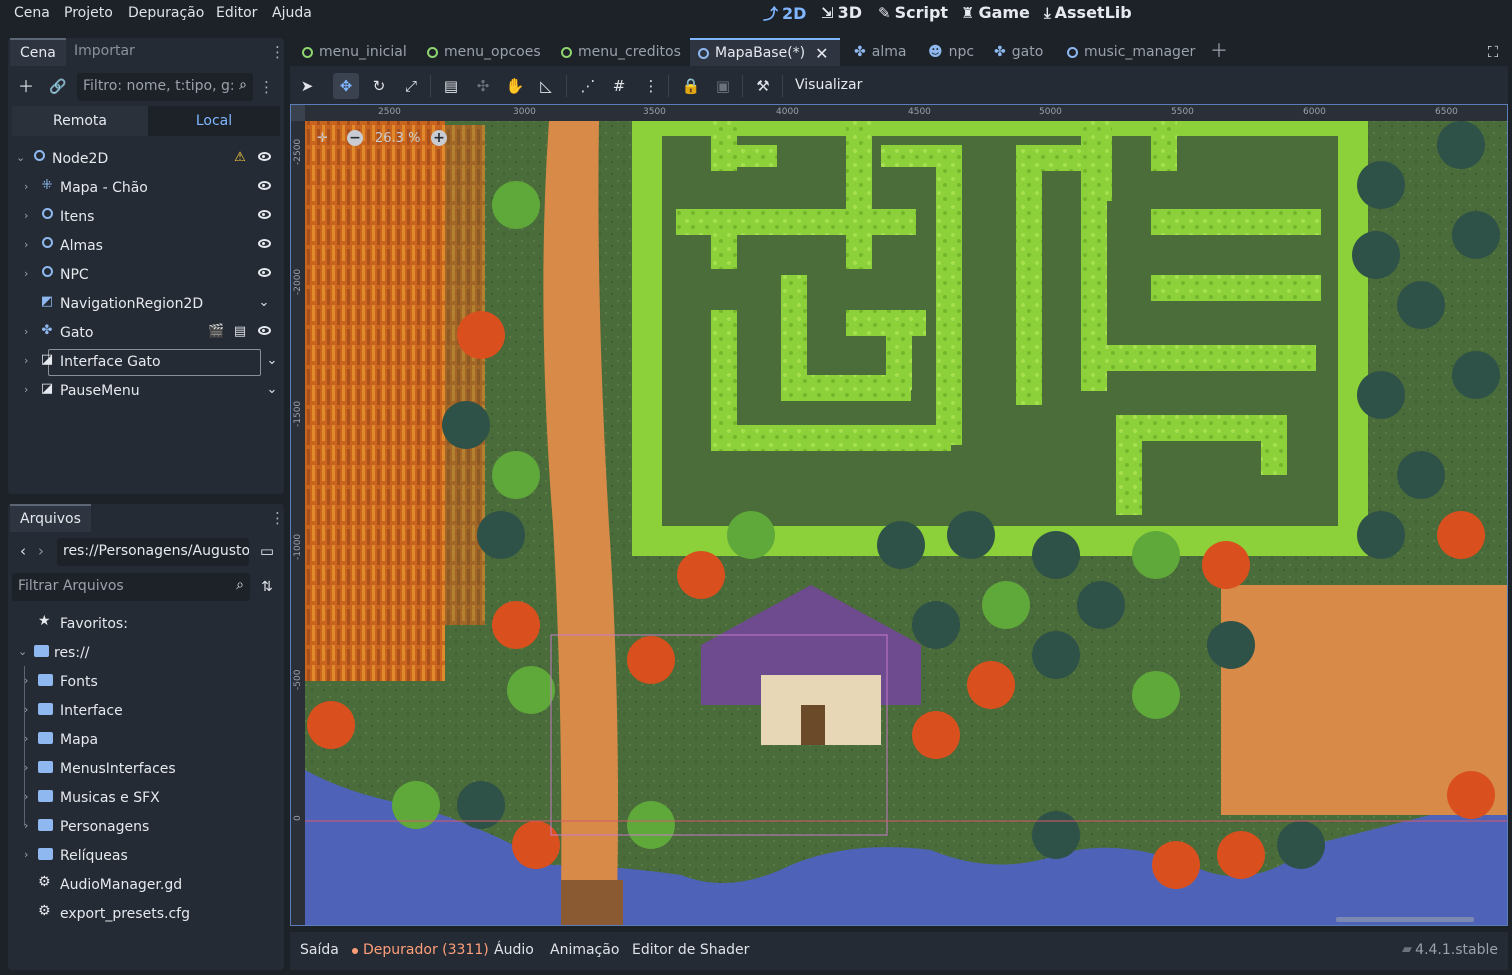 This screenshot has height=975, width=1512. I want to click on zoom-out-icon: −, so click(355, 138).